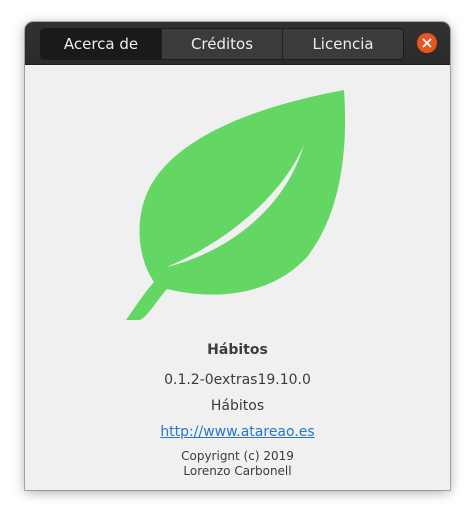 The height and width of the screenshot is (519, 476). I want to click on copyright-line: Copyrignt (c) 2019, so click(237, 456).